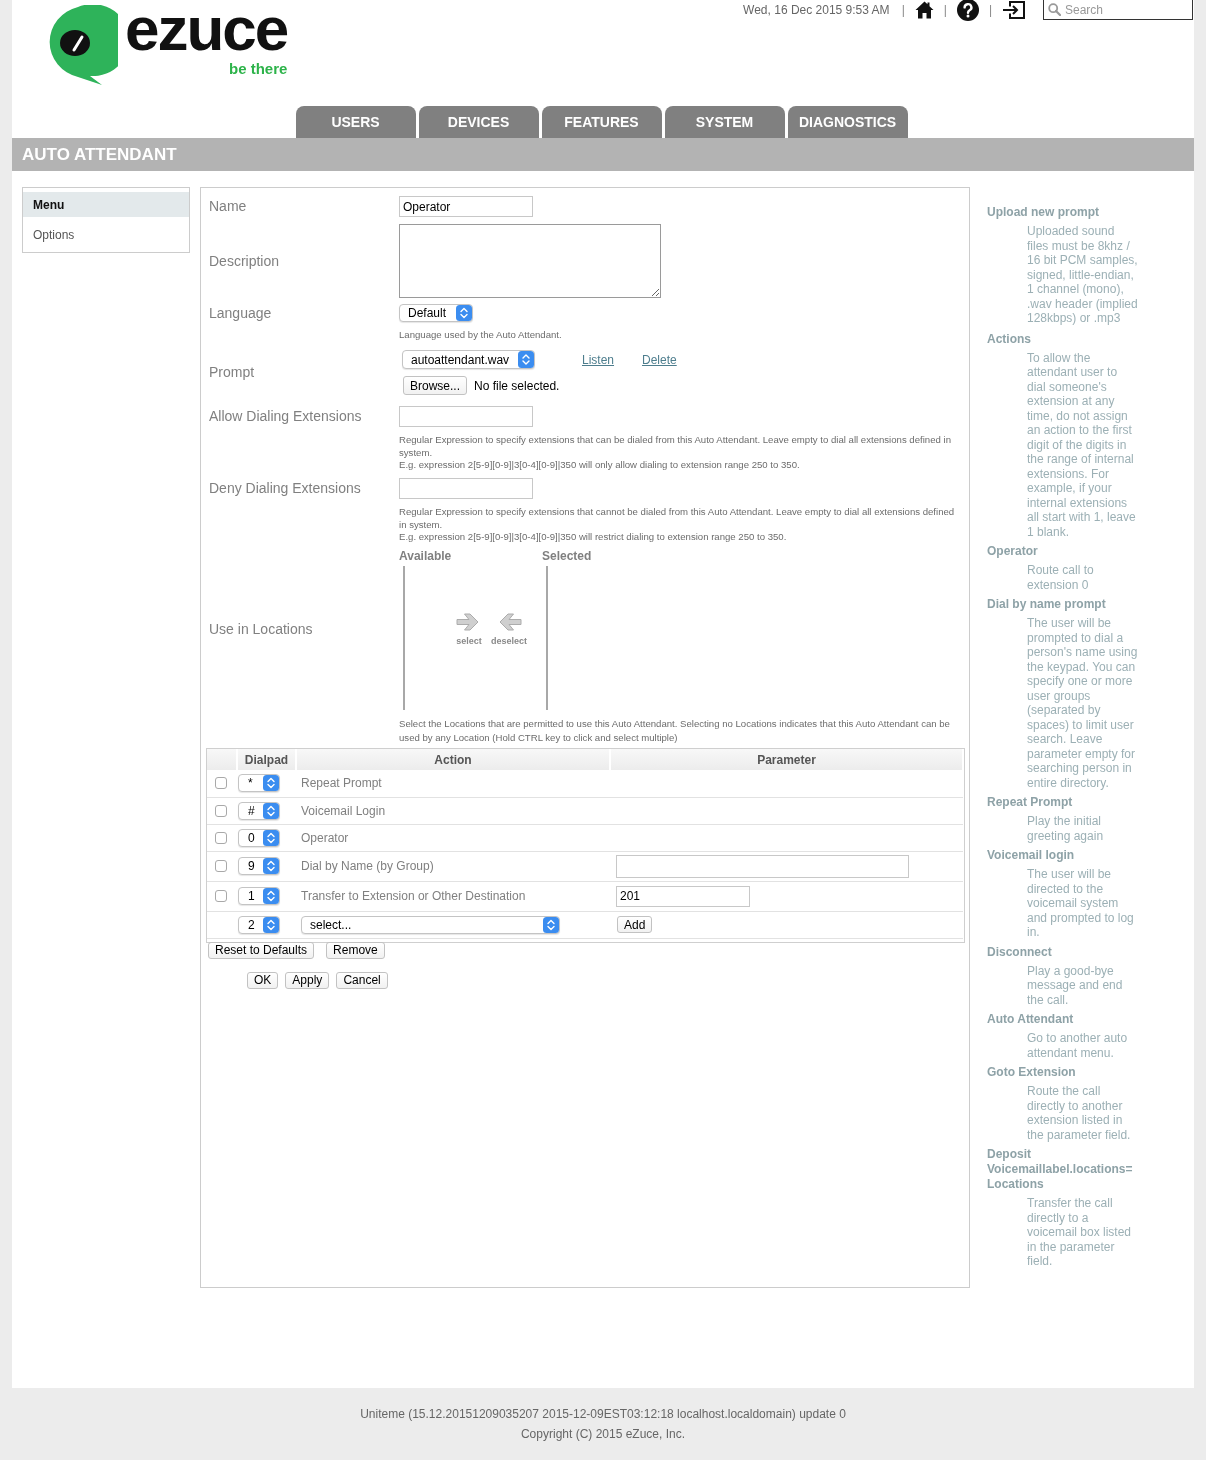 This screenshot has height=1460, width=1206. I want to click on deselect-button: deselect, so click(509, 628).